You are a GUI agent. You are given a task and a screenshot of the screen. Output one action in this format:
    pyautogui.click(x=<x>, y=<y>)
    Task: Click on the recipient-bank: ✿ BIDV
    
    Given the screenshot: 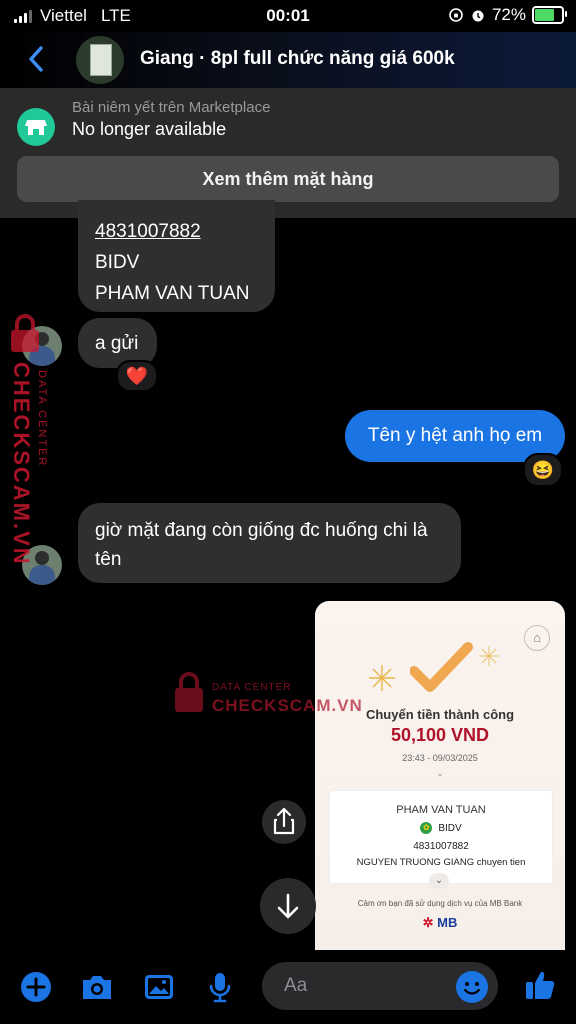 What is the action you would take?
    pyautogui.click(x=441, y=828)
    